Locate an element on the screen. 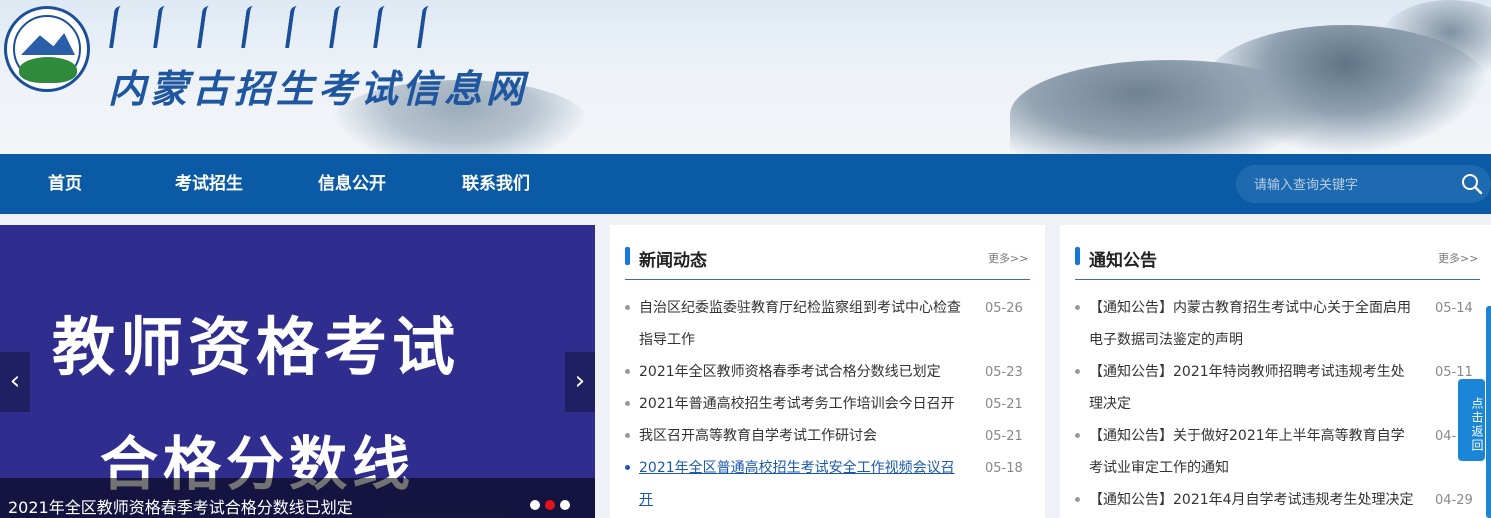 The image size is (1491, 518). news-panel-title: 新闻动态 is located at coordinates (673, 261).